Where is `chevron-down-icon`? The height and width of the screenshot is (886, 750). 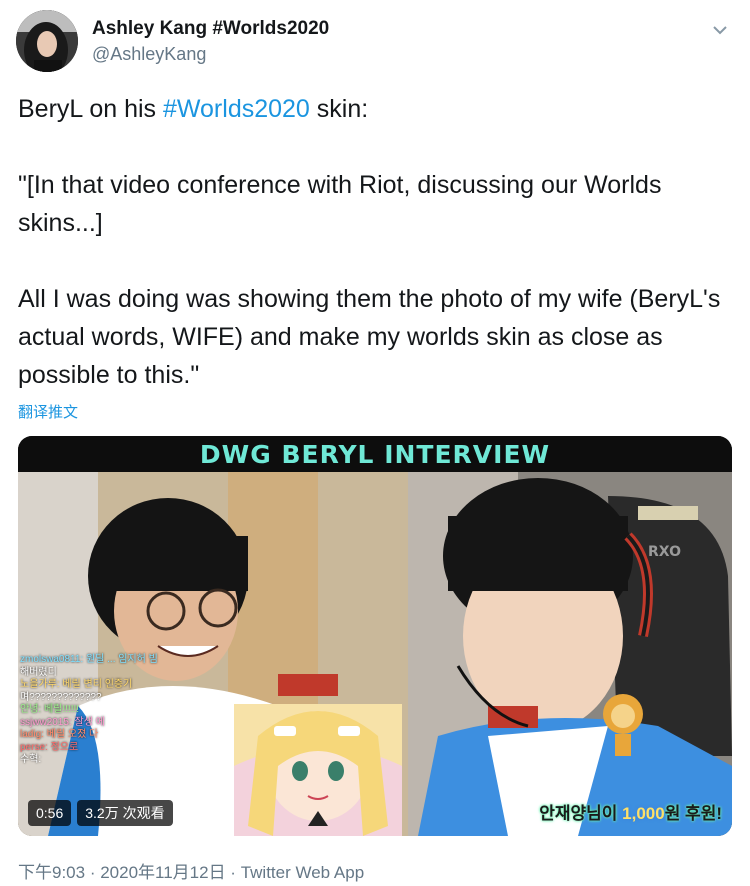
chevron-down-icon is located at coordinates (720, 30).